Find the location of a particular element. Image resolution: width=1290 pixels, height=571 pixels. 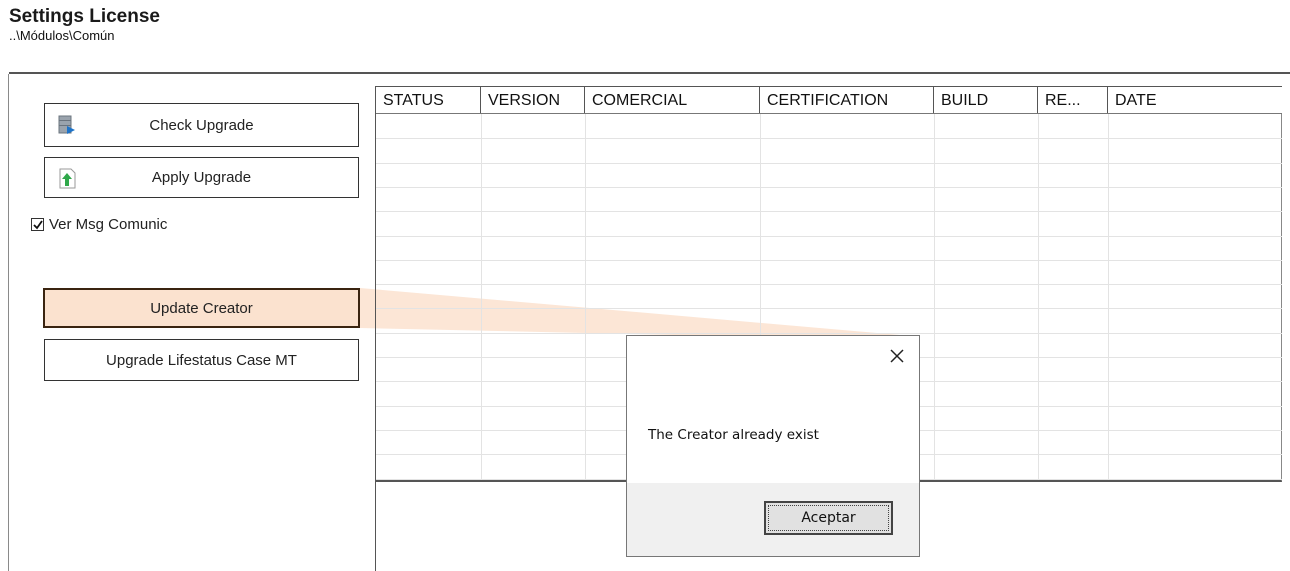

column-header-comercial: COMERCIAL is located at coordinates (672, 100).